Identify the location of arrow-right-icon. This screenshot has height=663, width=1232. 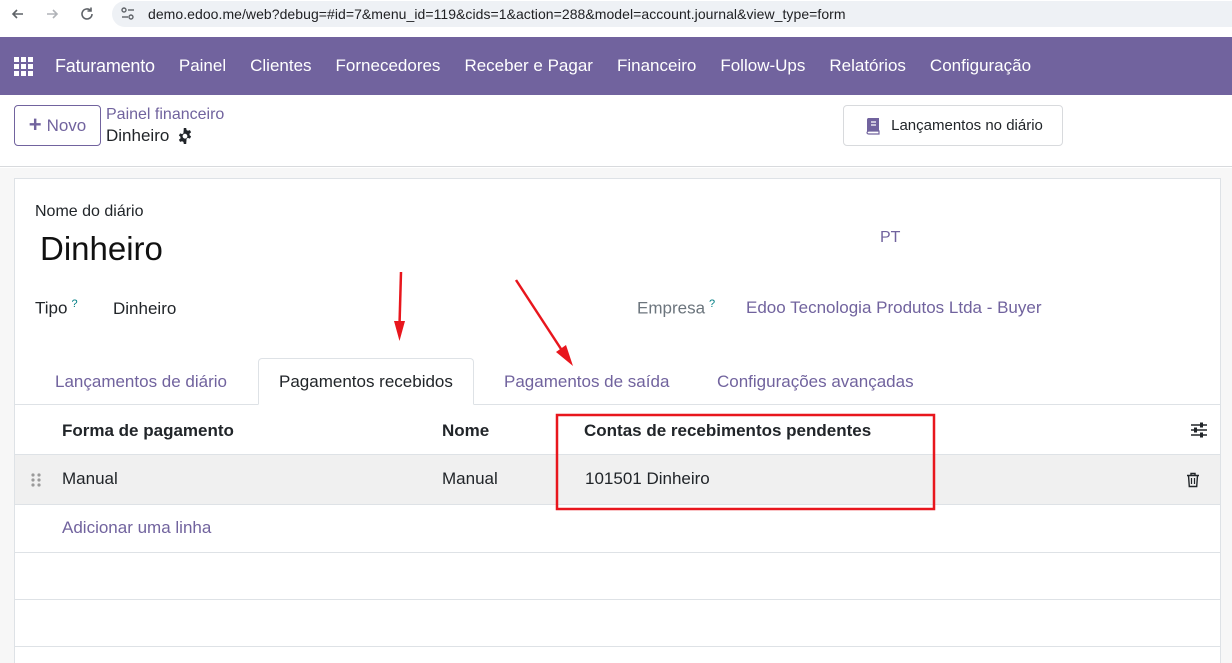
(53, 14).